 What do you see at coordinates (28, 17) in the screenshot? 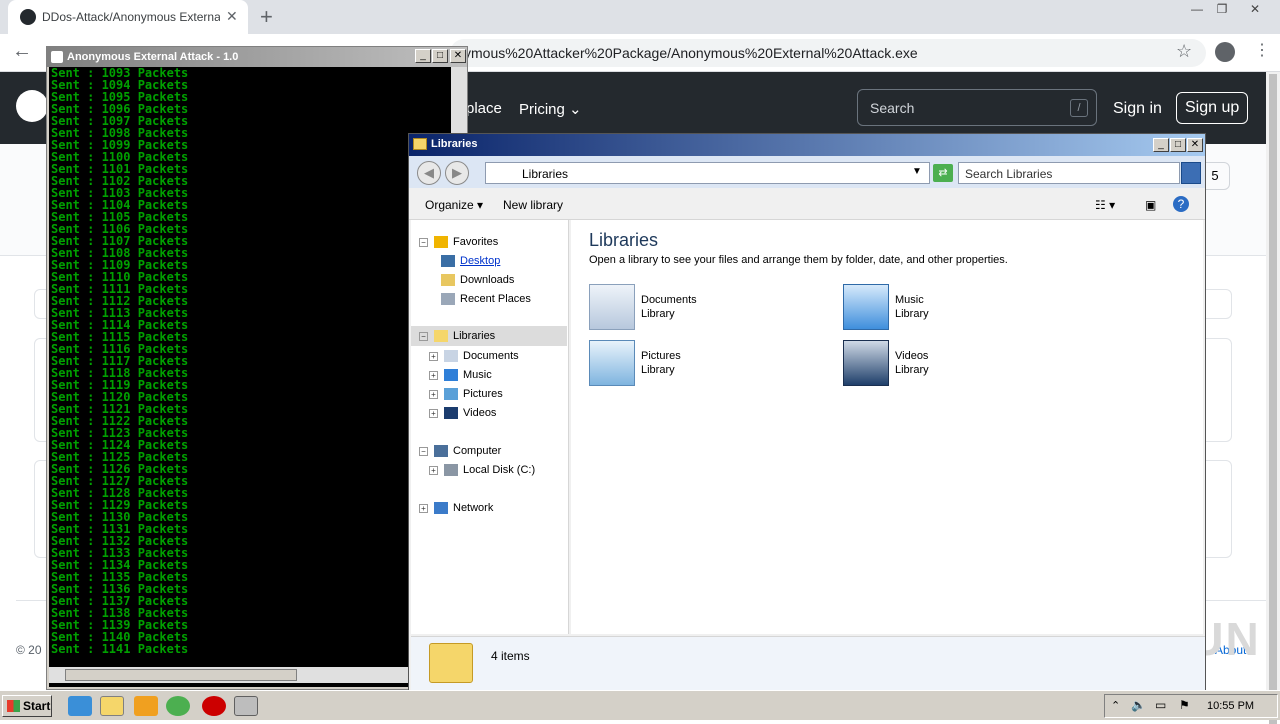
I see `github-favicon-icon` at bounding box center [28, 17].